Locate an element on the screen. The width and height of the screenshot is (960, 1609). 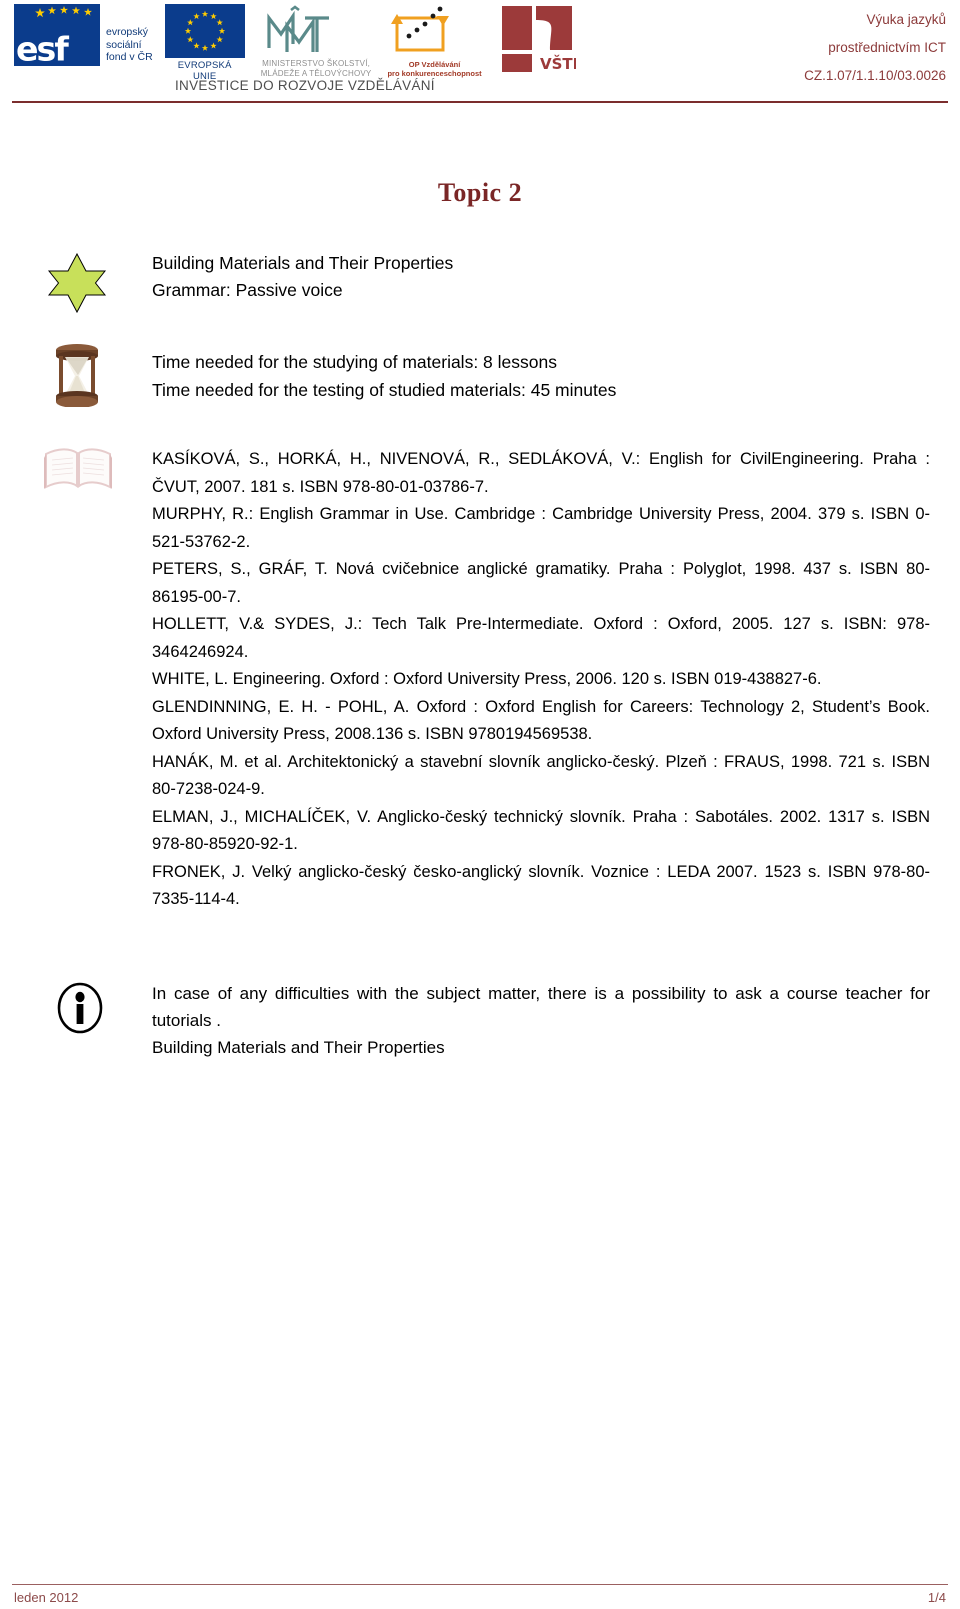
vste-logo: VŠTE is located at coordinates (541, 39).